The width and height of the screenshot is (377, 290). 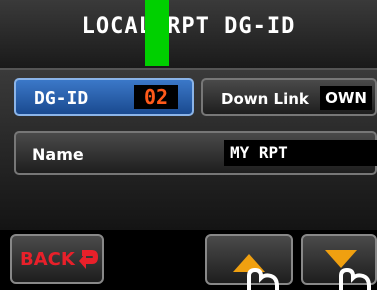 I want to click on green-marker, so click(x=157, y=33).